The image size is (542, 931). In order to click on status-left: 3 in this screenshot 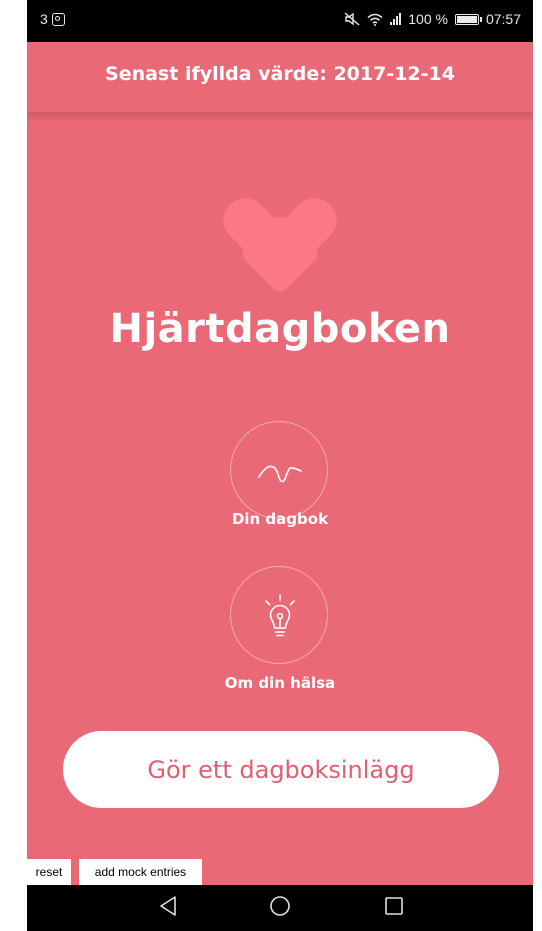, I will do `click(52, 19)`.